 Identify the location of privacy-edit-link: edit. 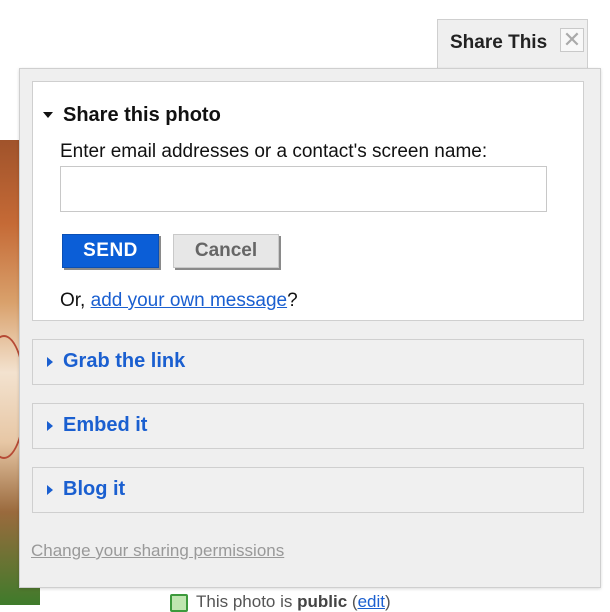
(371, 601).